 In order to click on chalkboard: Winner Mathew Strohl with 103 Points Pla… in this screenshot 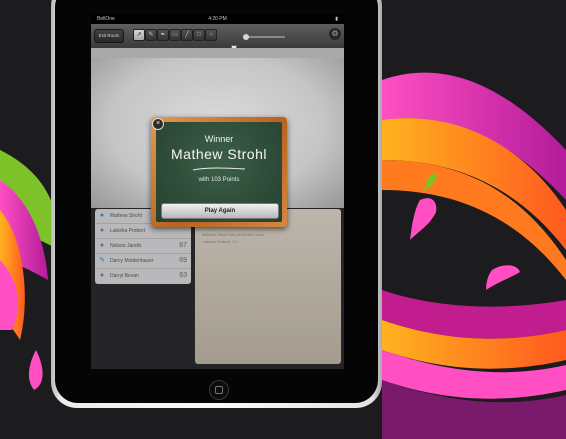, I will do `click(219, 172)`.